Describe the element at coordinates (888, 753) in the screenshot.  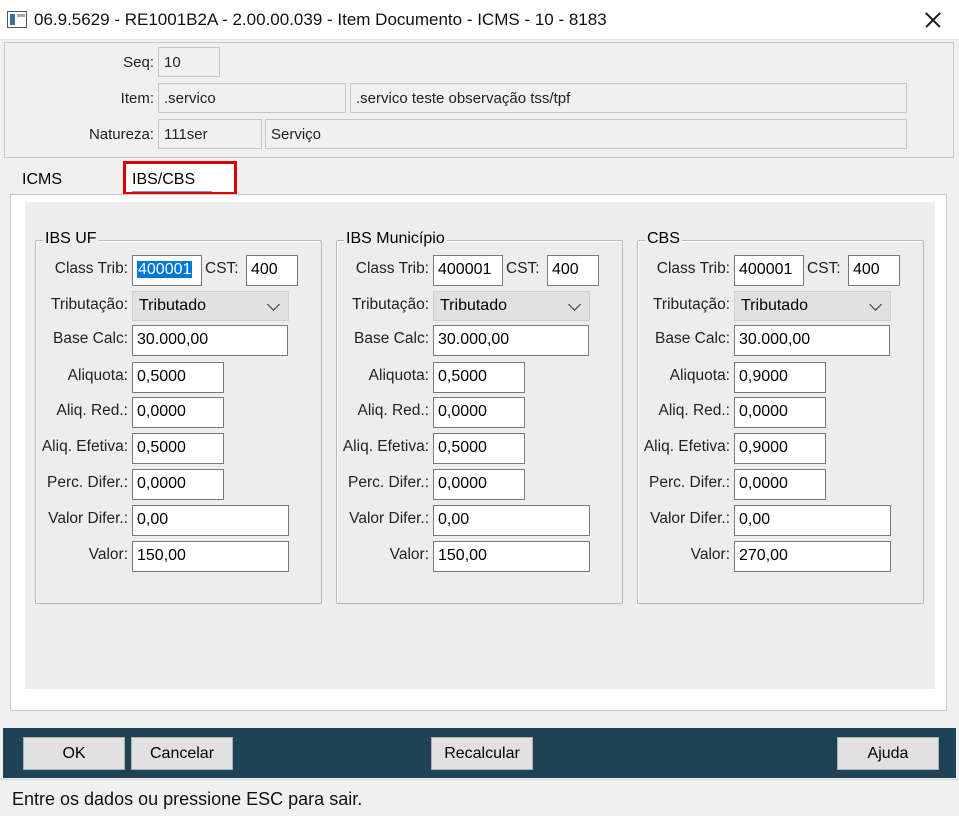
I see `help-button: Ajuda` at that location.